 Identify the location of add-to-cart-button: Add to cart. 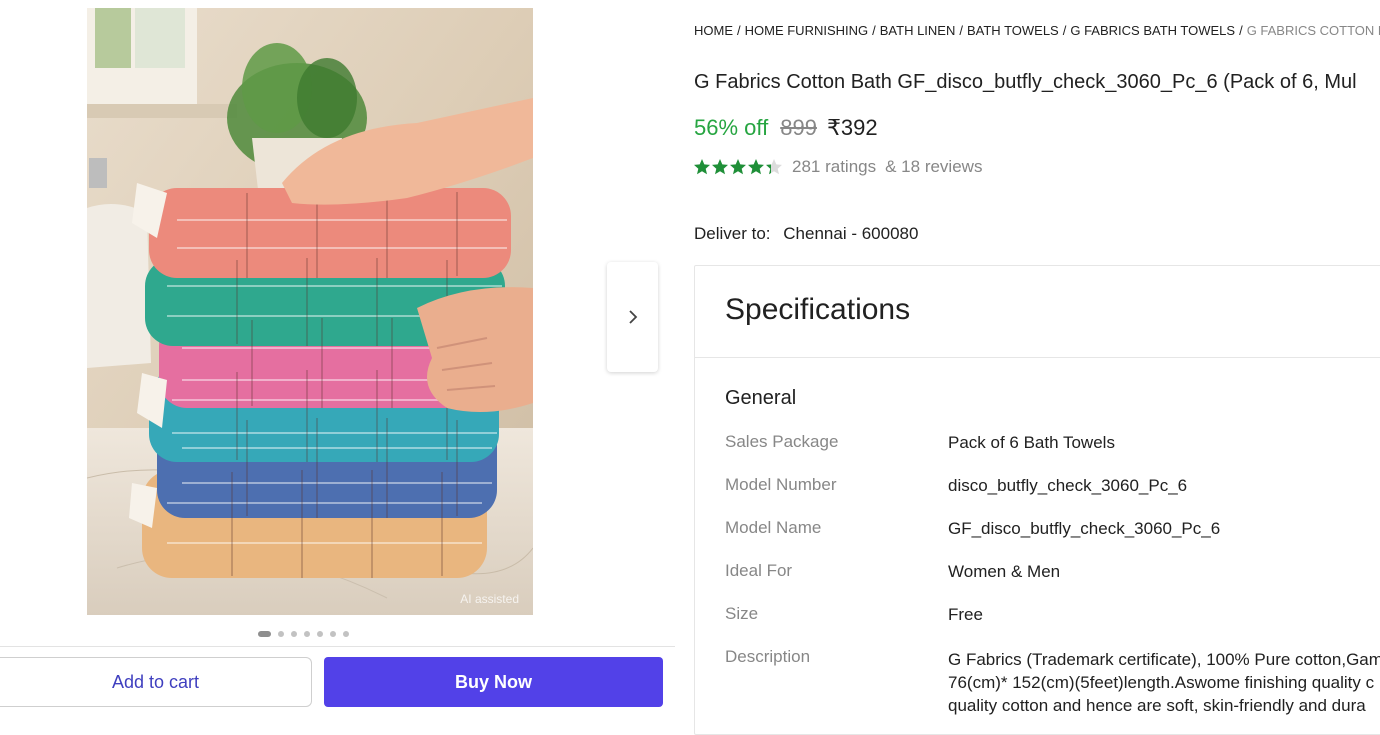
(156, 682).